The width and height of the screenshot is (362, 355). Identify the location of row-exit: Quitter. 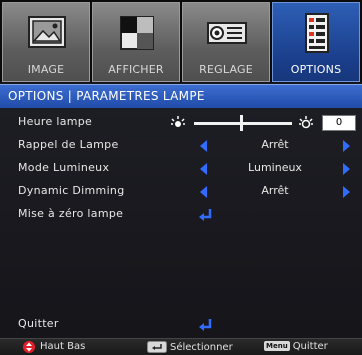
(181, 325).